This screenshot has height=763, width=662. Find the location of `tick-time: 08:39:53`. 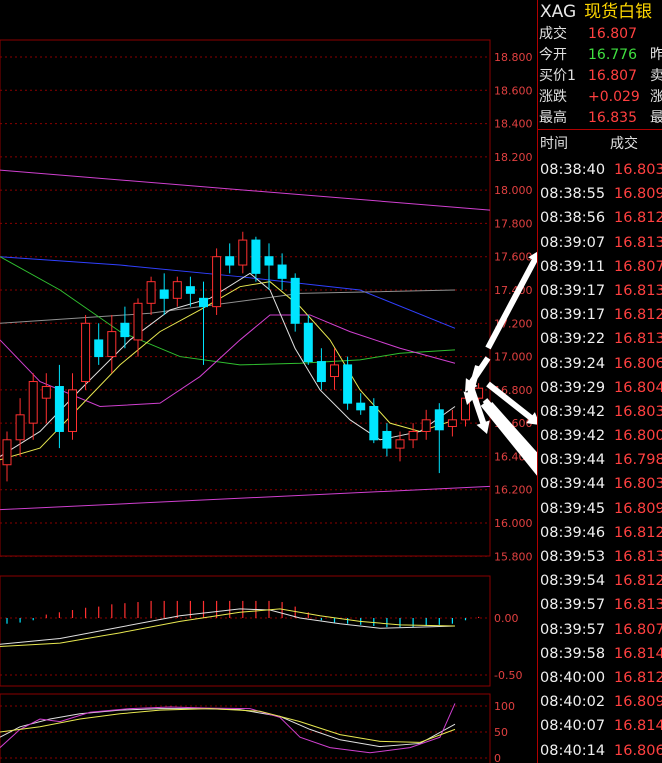

tick-time: 08:39:53 is located at coordinates (573, 557).